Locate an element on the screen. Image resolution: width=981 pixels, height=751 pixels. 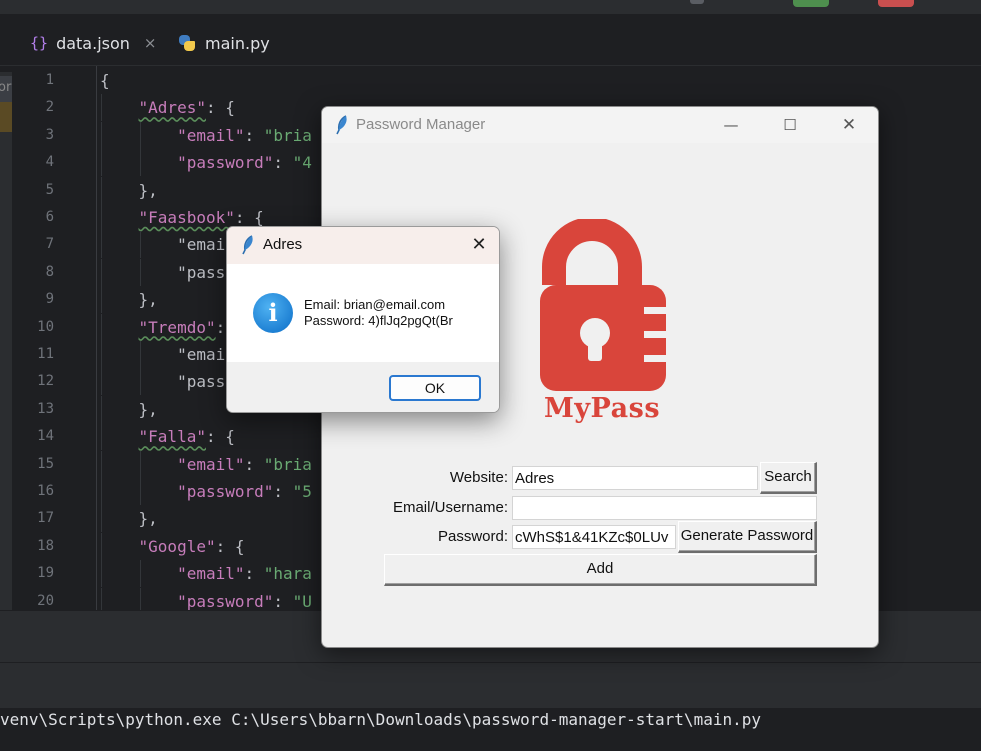
maximize-icon: ☐ is located at coordinates (790, 125).